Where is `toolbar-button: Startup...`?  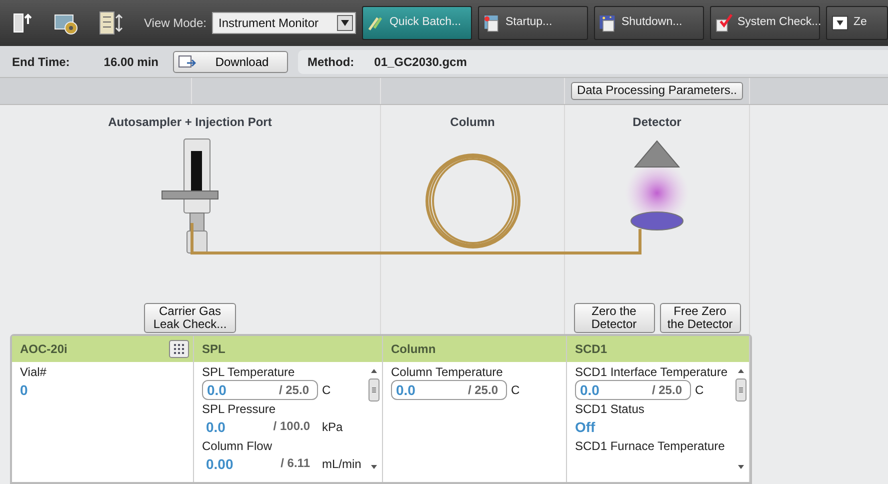 toolbar-button: Startup... is located at coordinates (533, 23).